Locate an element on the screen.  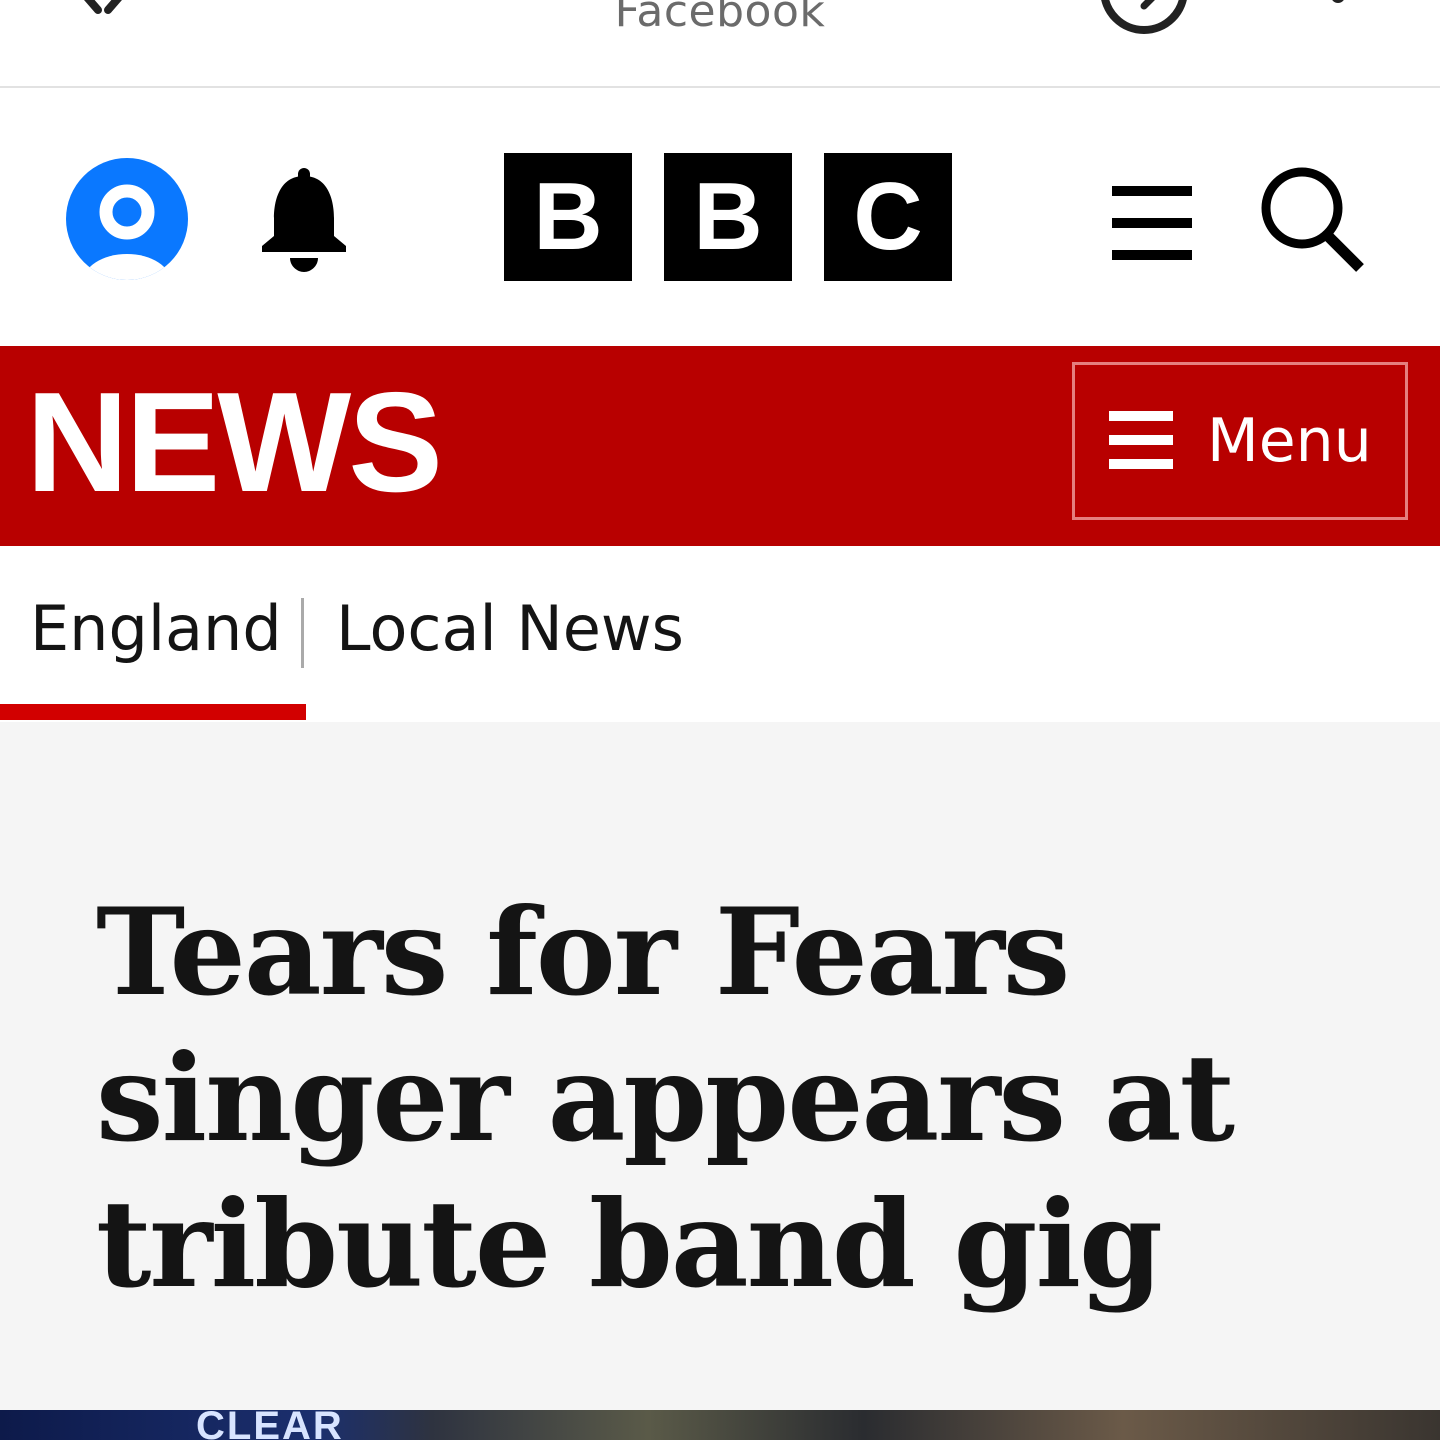
news-banner: NEWS Menu is located at coordinates (720, 446).